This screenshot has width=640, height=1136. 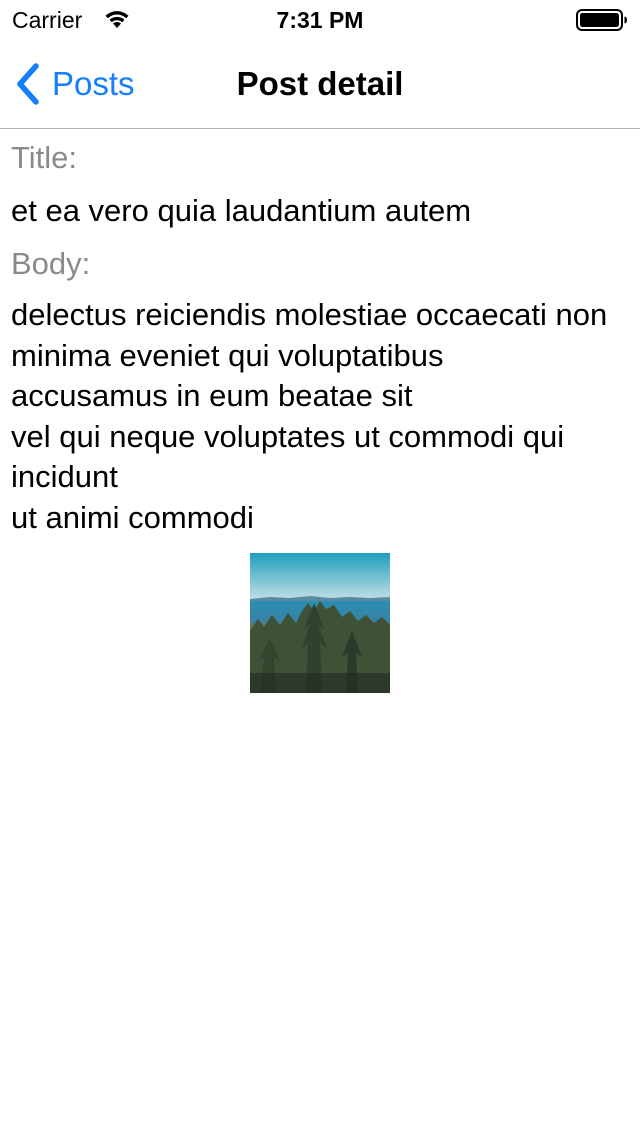 I want to click on title-label: Title:, so click(x=44, y=157).